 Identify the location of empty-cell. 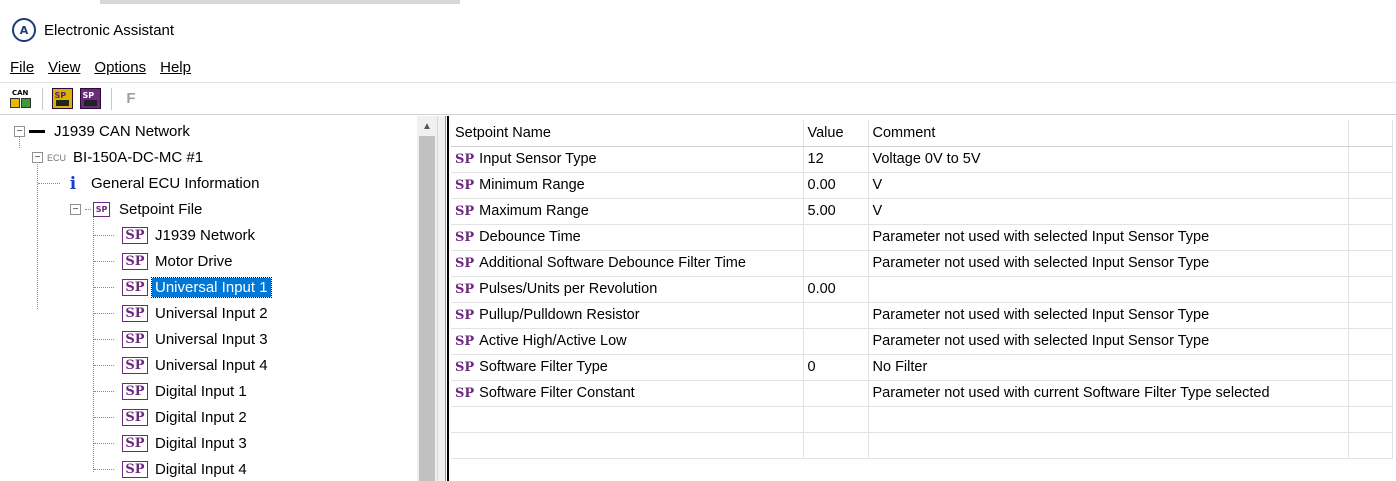
(836, 419).